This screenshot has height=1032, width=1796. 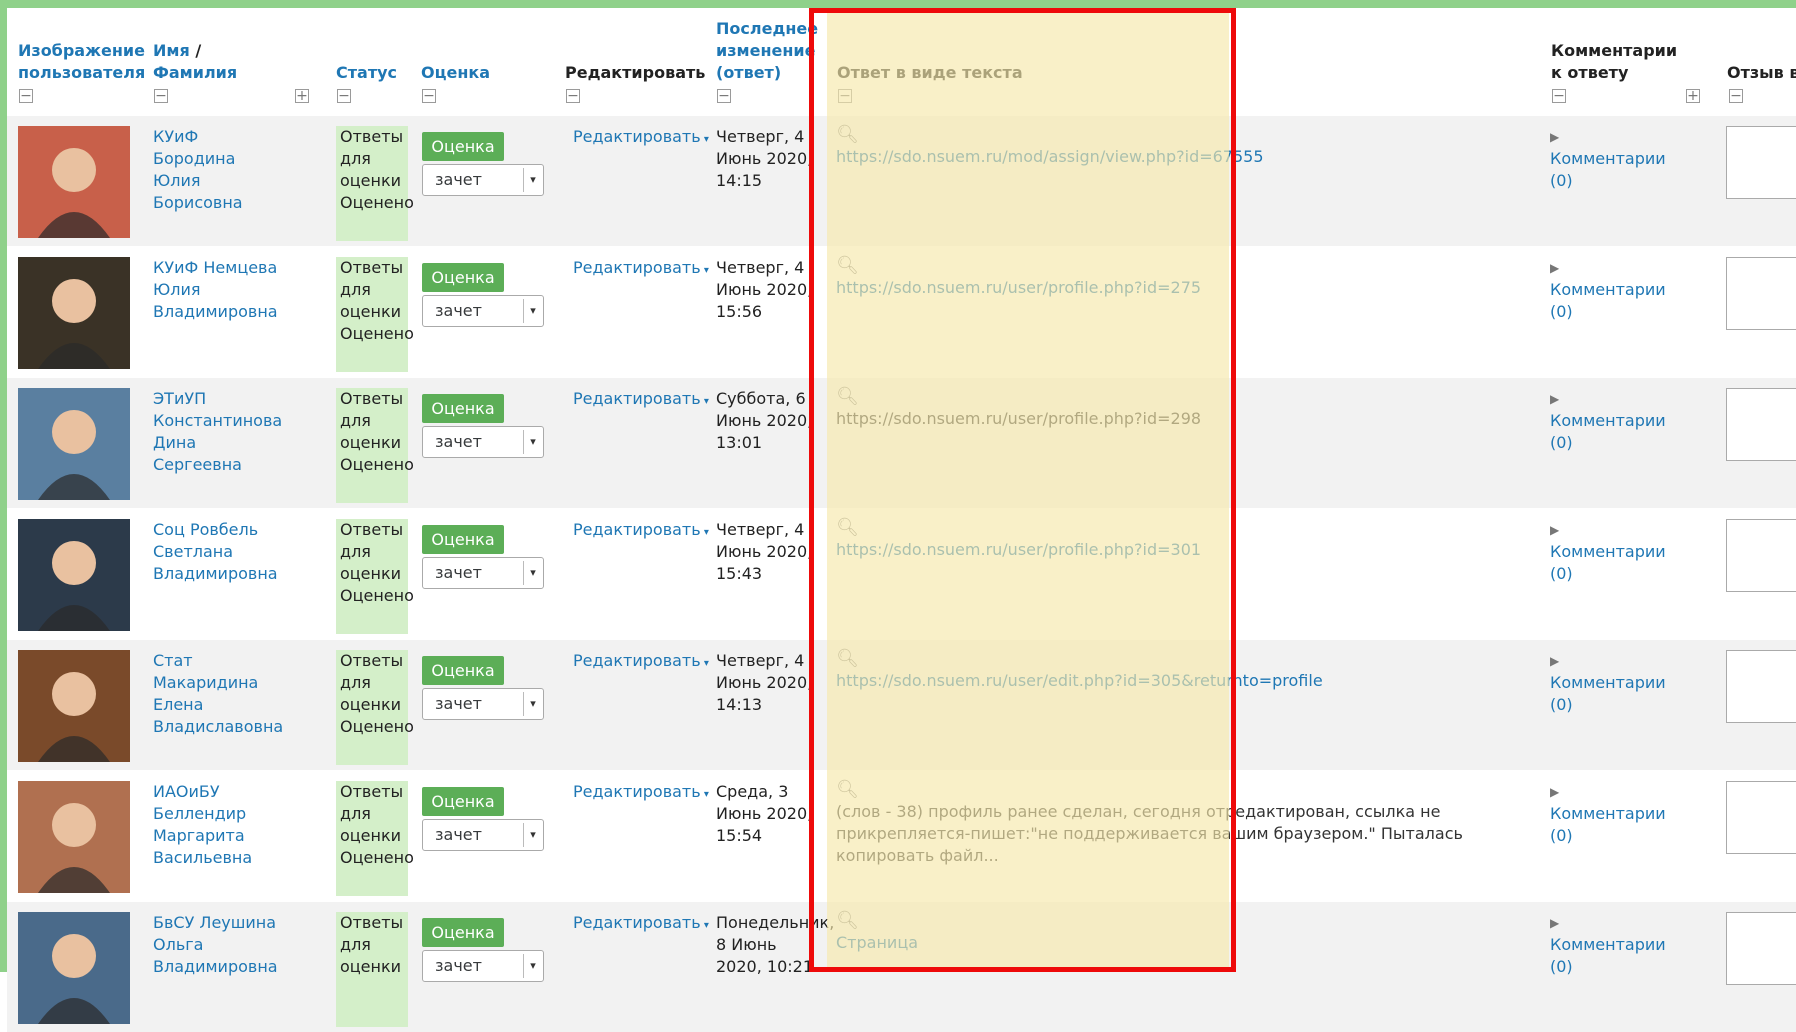 What do you see at coordinates (218, 170) in the screenshot?
I see `user-name-link: КУиФ Бородина Юлия Борисовна` at bounding box center [218, 170].